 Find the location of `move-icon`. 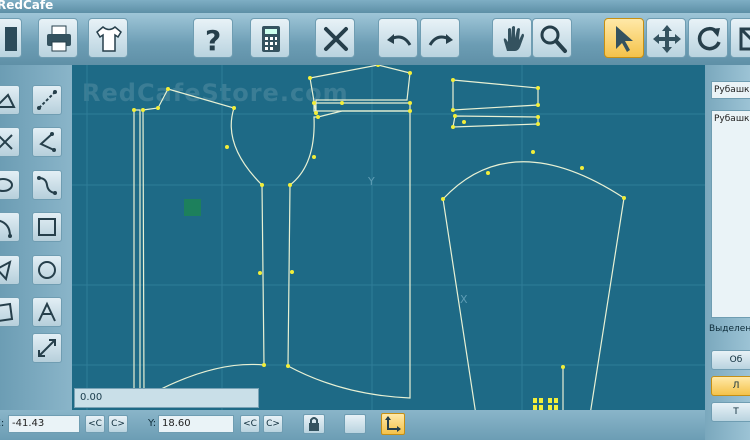

move-icon is located at coordinates (667, 39).